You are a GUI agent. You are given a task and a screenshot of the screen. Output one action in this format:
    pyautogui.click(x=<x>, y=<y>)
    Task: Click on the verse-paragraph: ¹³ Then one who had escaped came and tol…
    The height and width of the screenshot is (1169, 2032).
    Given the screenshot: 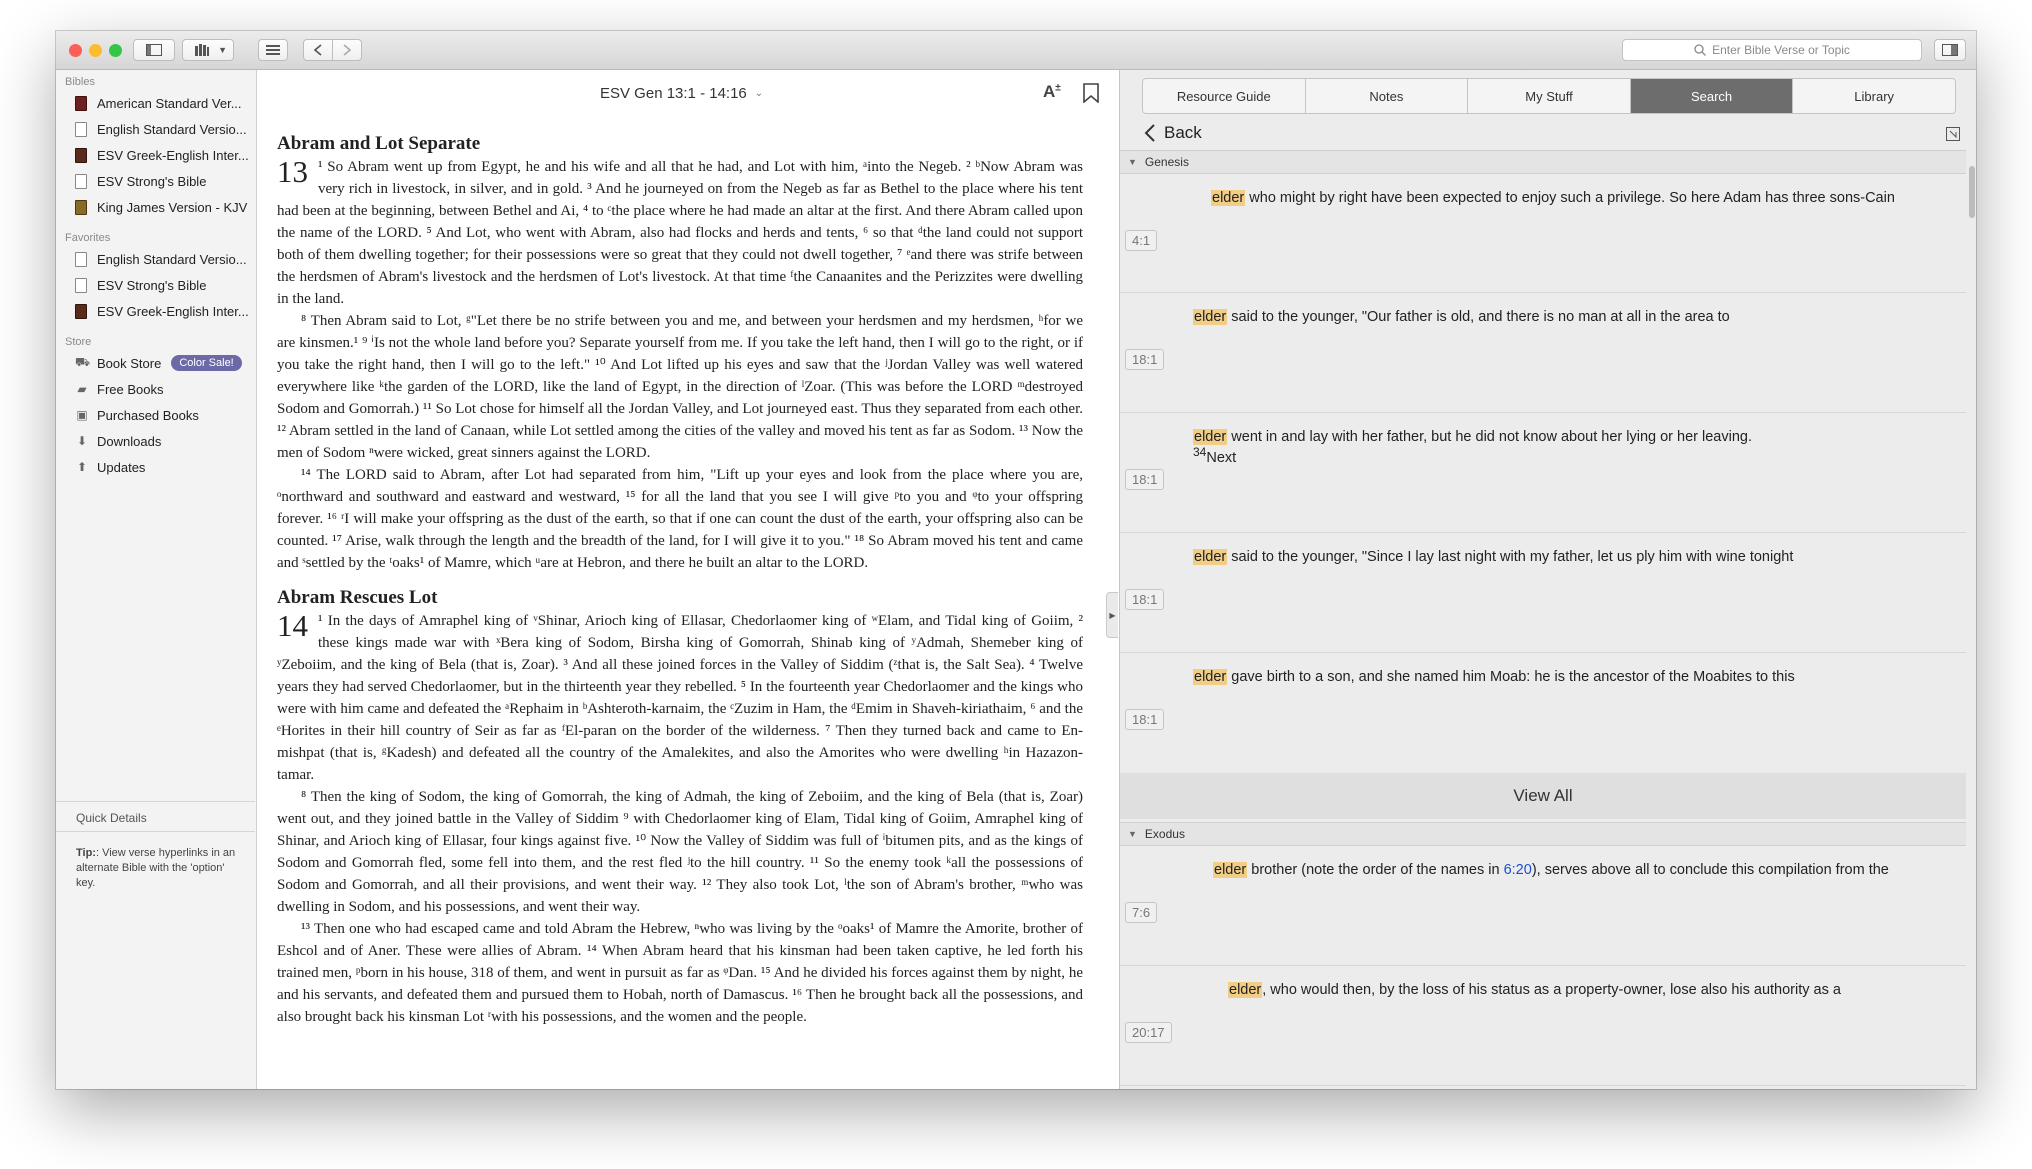 What is the action you would take?
    pyautogui.click(x=680, y=973)
    